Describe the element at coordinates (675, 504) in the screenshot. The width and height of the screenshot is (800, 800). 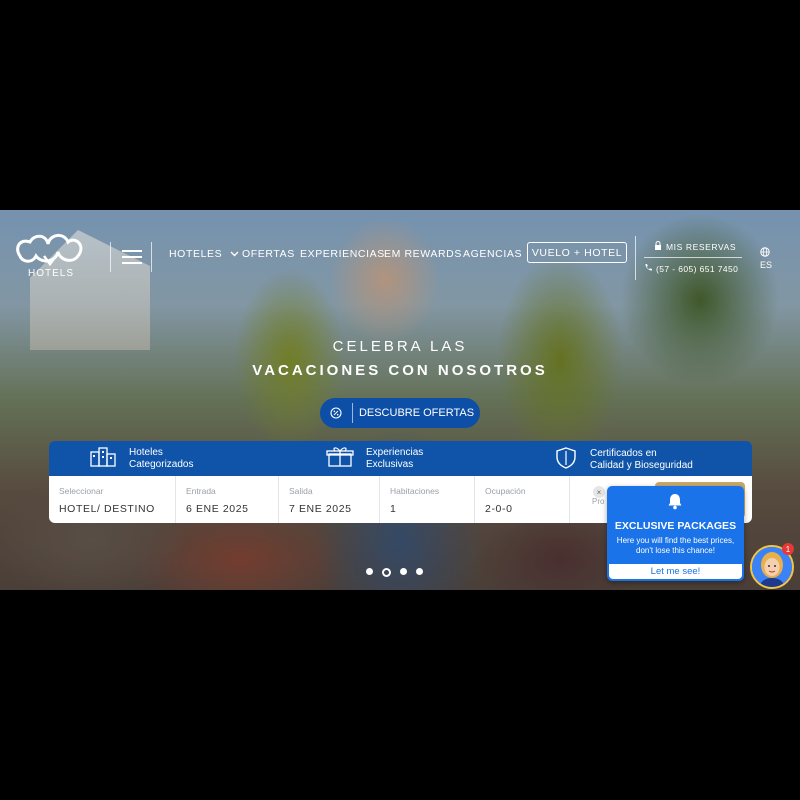
I see `bell-icon` at that location.